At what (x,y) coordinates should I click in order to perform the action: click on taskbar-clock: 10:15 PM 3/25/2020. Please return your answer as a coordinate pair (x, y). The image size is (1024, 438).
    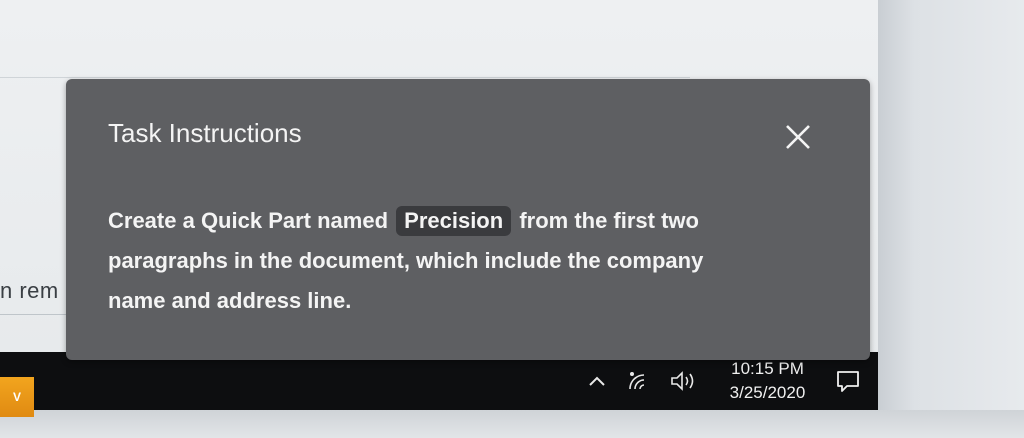
    Looking at the image, I should click on (767, 381).